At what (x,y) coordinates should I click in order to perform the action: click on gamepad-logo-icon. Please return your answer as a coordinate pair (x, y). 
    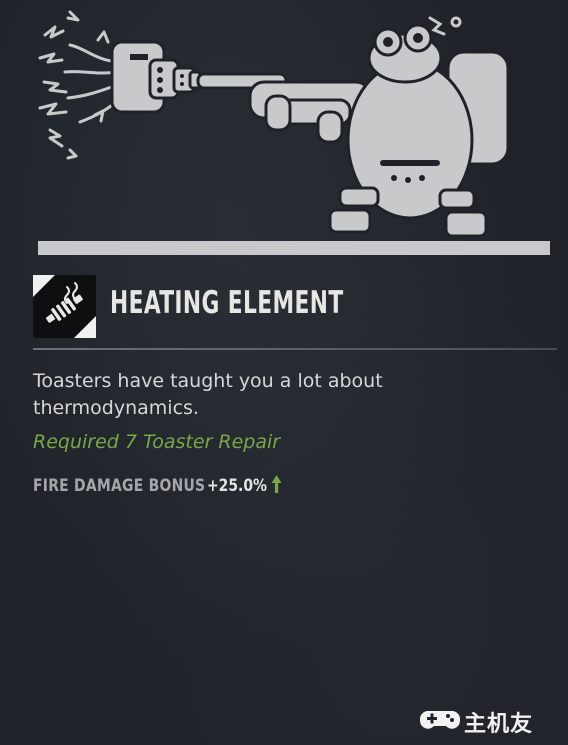
    Looking at the image, I should click on (440, 721).